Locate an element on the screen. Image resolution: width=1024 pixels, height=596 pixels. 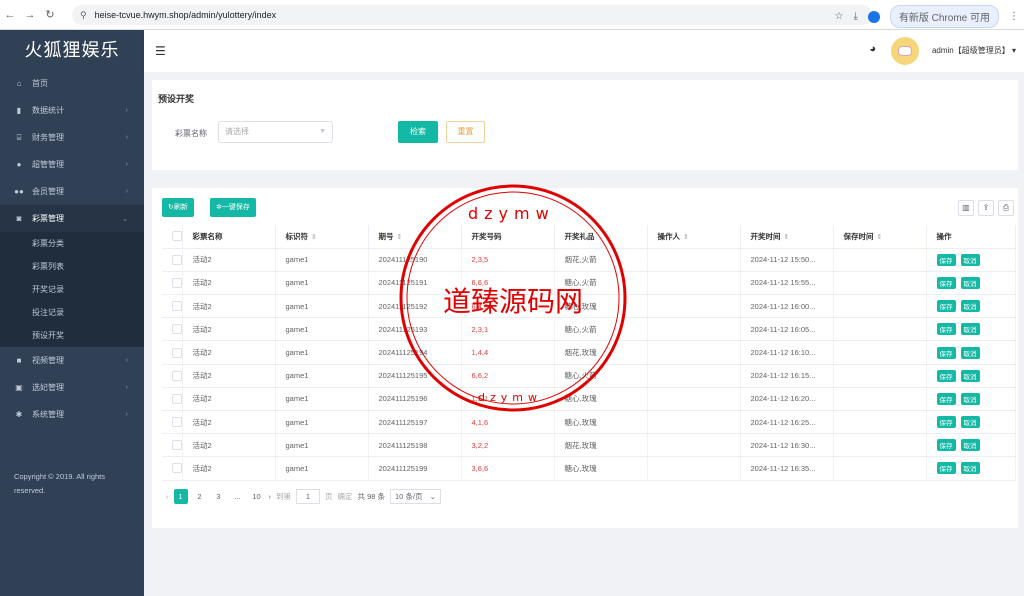
sidebar-item-admins: ● 超管管理 › is located at coordinates (72, 164).